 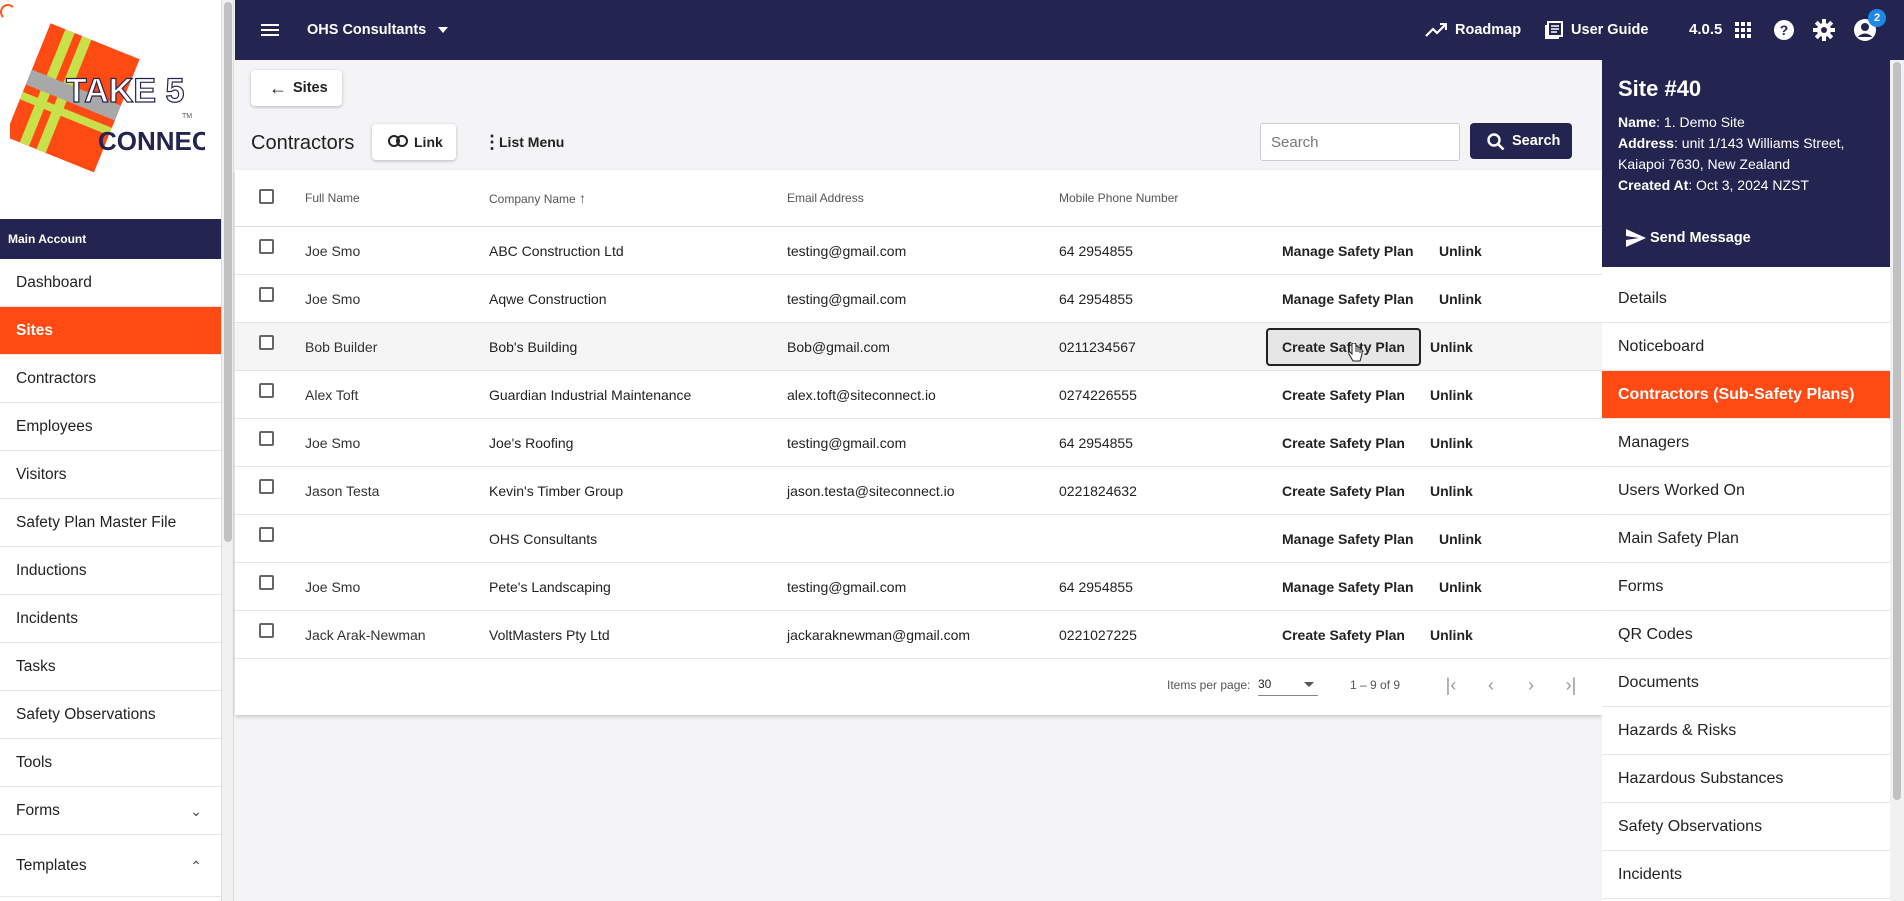 What do you see at coordinates (1869, 30) in the screenshot?
I see `account-icon: 2` at bounding box center [1869, 30].